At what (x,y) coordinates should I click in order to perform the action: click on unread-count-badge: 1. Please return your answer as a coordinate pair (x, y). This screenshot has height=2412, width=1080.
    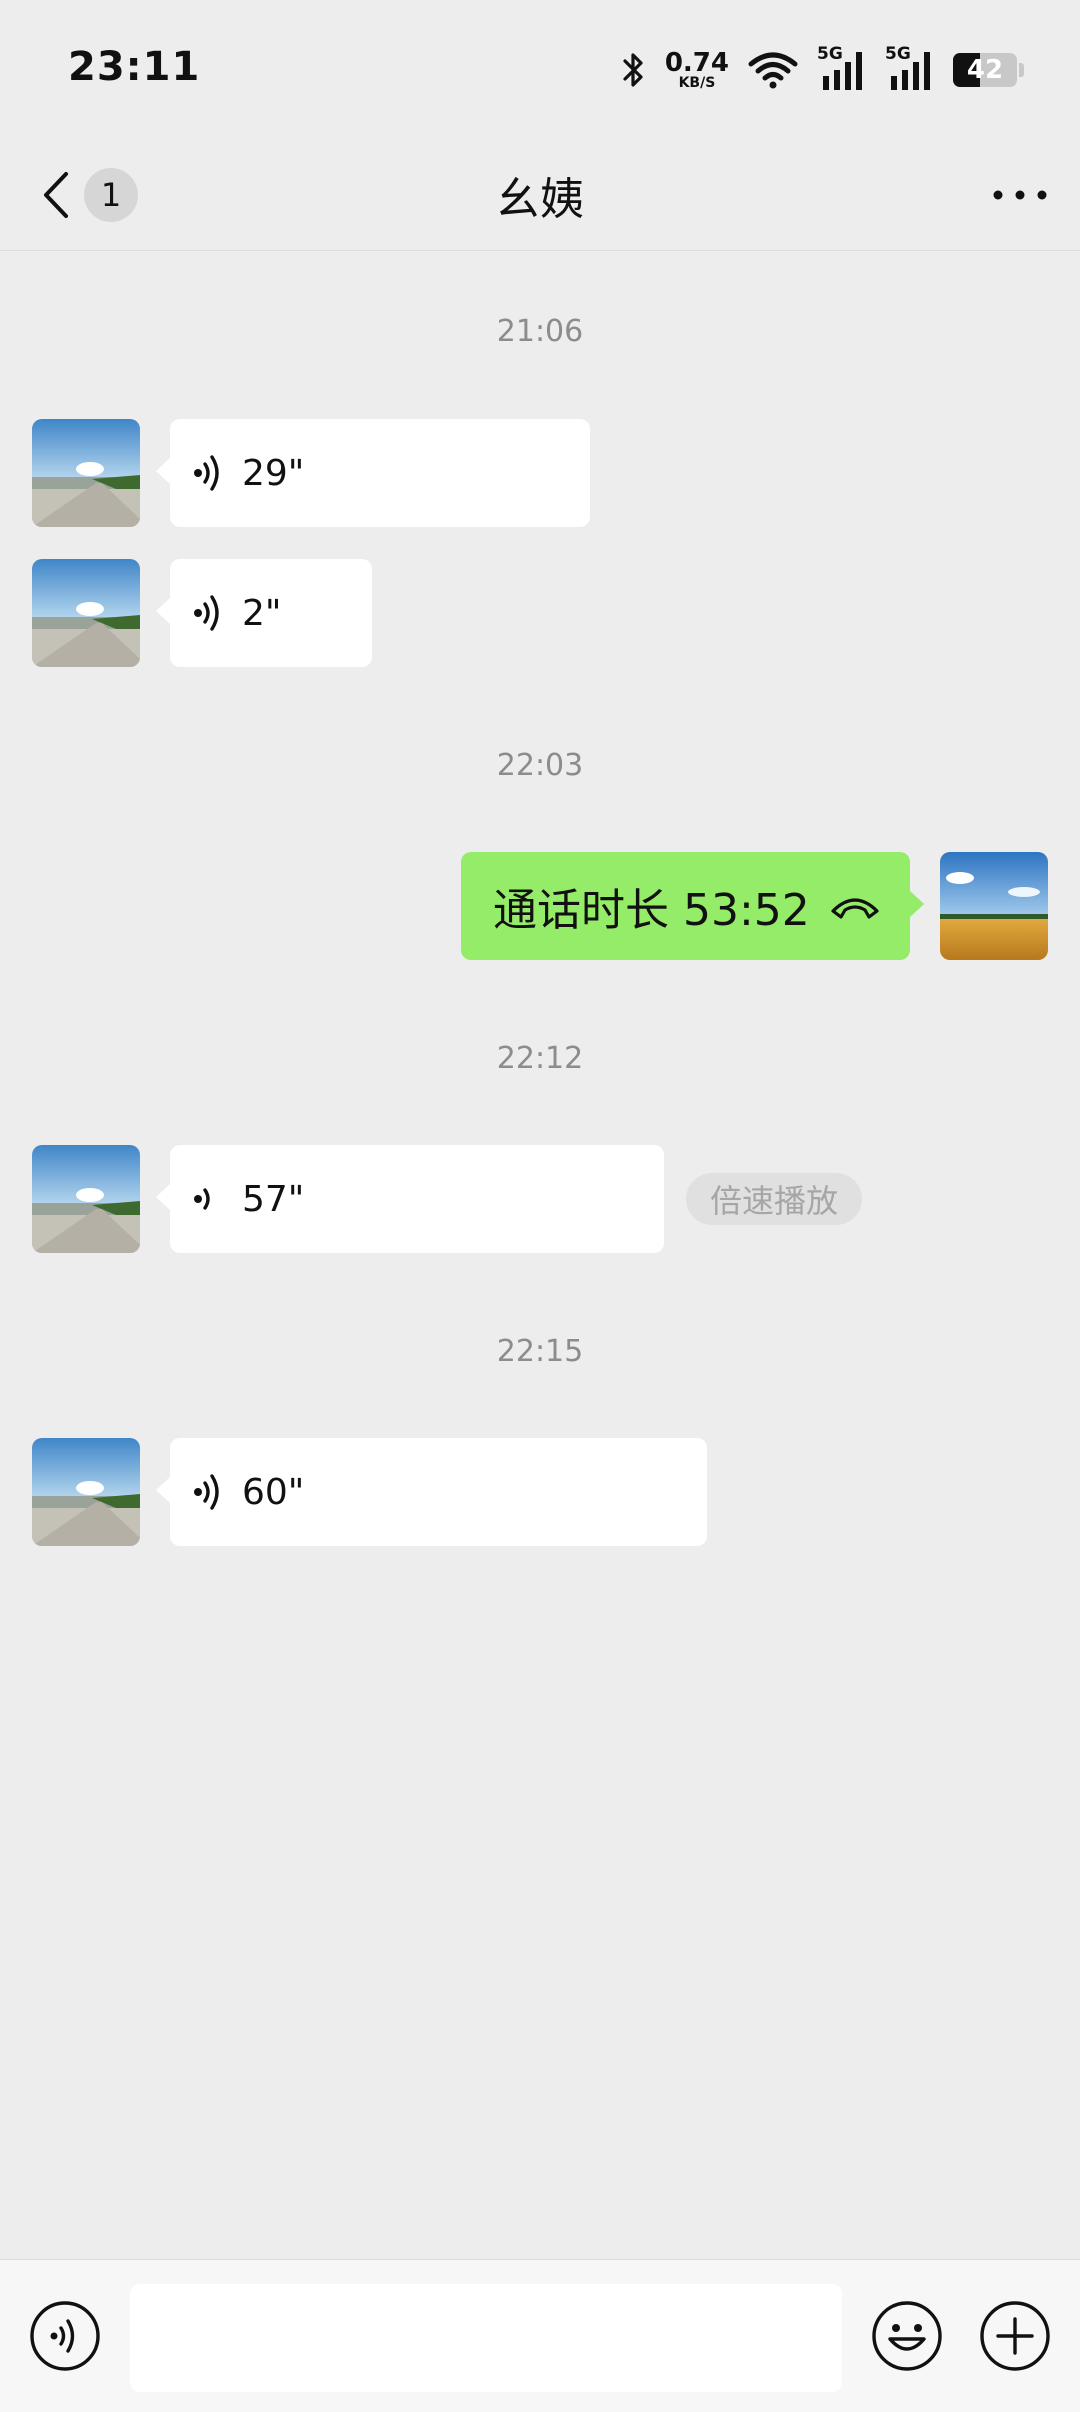
    Looking at the image, I should click on (111, 195).